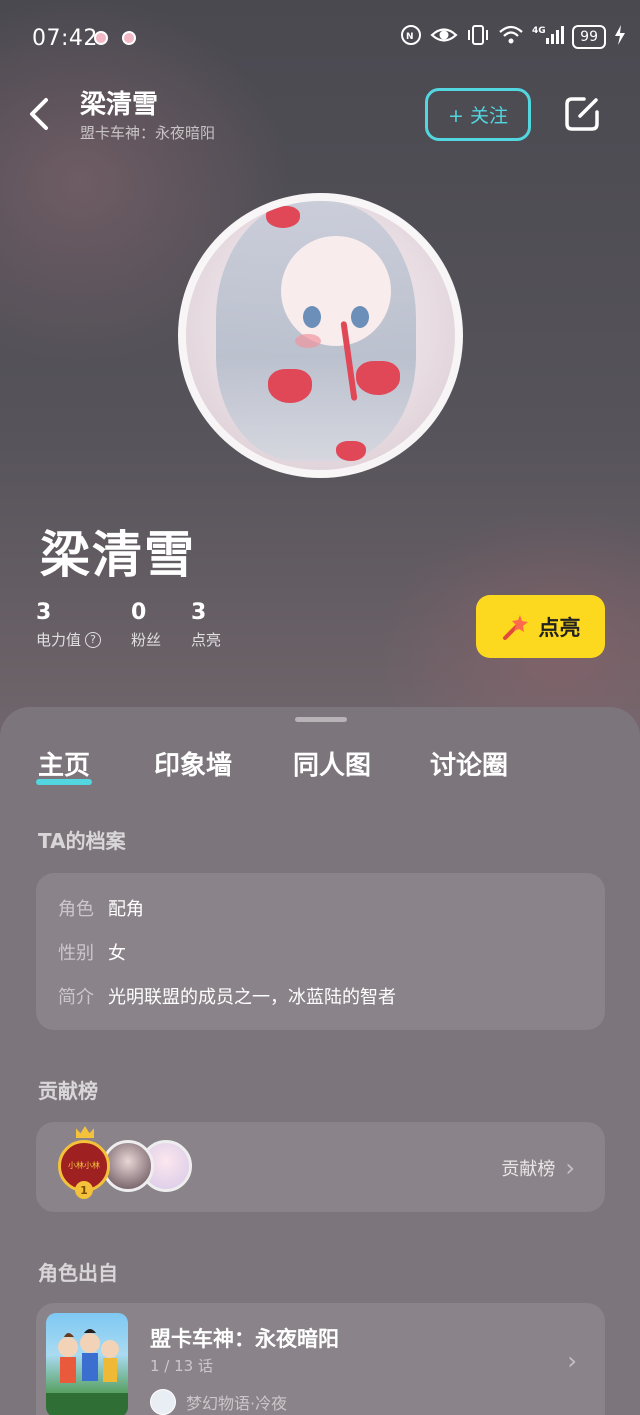  What do you see at coordinates (478, 114) in the screenshot?
I see `follow-button: + 关注` at bounding box center [478, 114].